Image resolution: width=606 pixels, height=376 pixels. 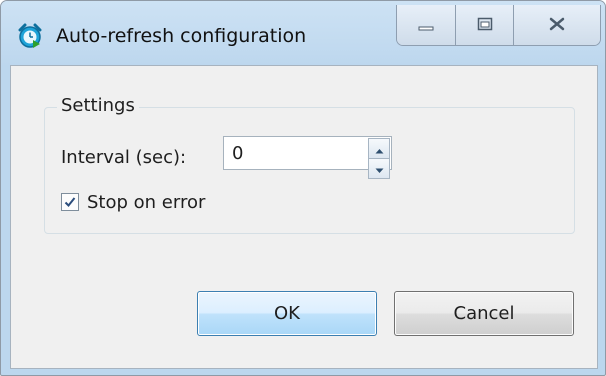 I want to click on close-icon, so click(x=557, y=25).